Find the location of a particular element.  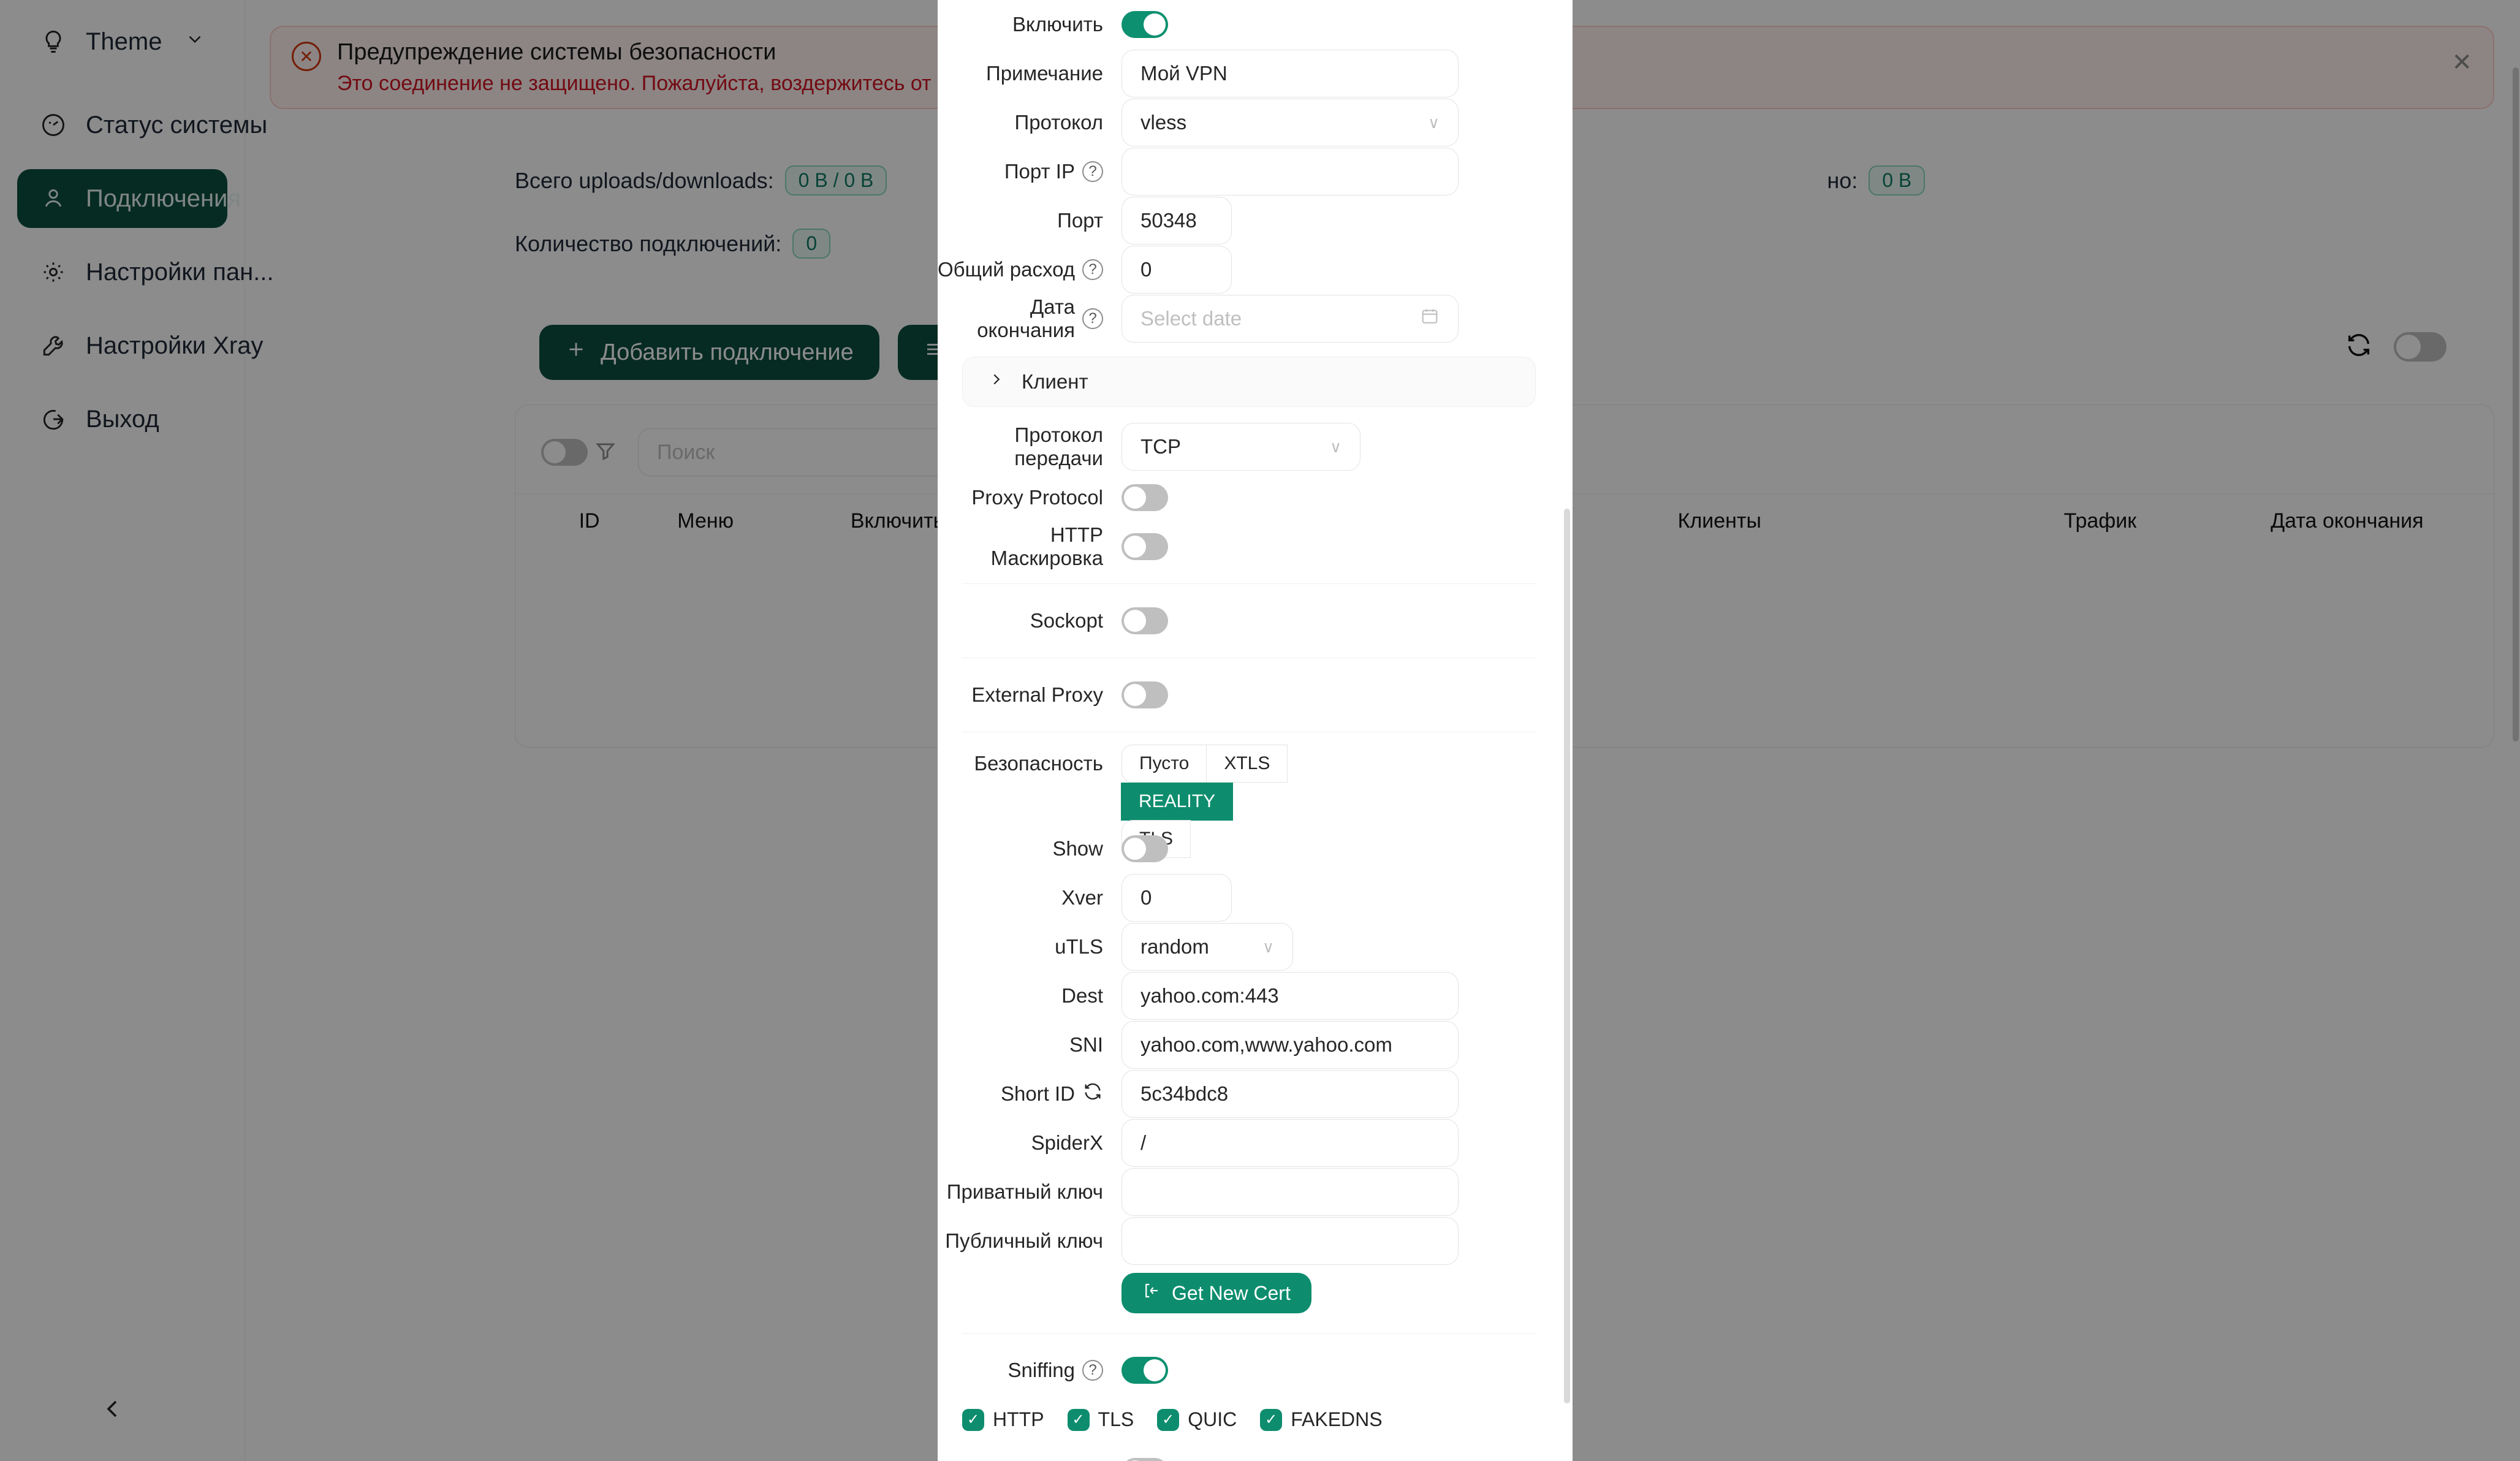

xver-input: 0 is located at coordinates (1176, 898).